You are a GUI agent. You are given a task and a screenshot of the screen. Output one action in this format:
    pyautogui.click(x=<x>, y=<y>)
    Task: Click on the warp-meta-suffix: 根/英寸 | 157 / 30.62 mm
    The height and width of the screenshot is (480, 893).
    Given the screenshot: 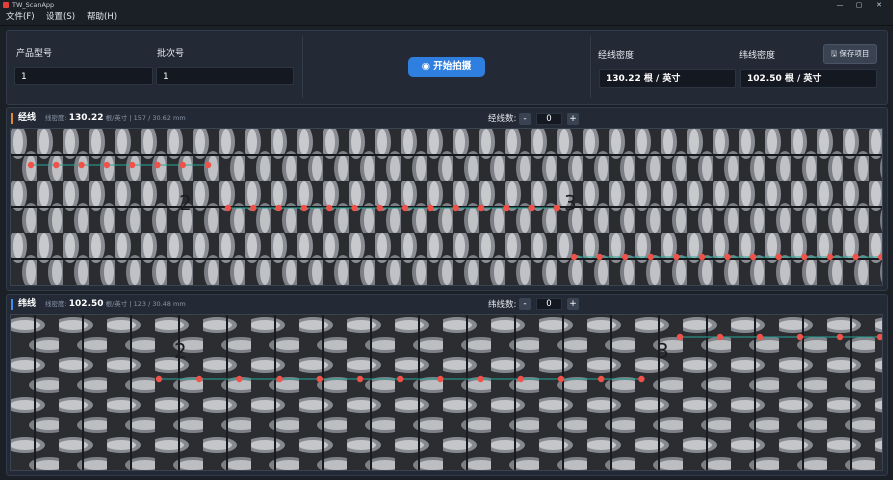 What is the action you would take?
    pyautogui.click(x=145, y=118)
    